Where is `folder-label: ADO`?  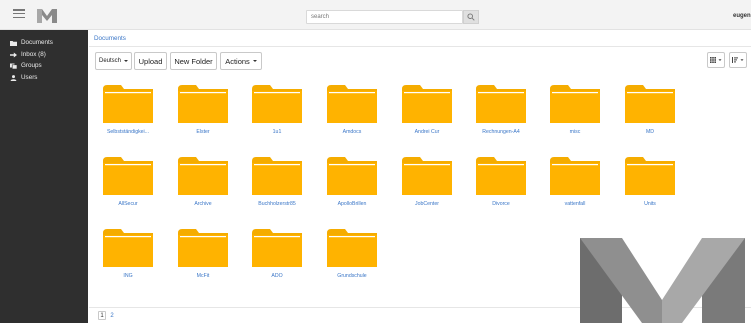
folder-label: ADO is located at coordinates (277, 276).